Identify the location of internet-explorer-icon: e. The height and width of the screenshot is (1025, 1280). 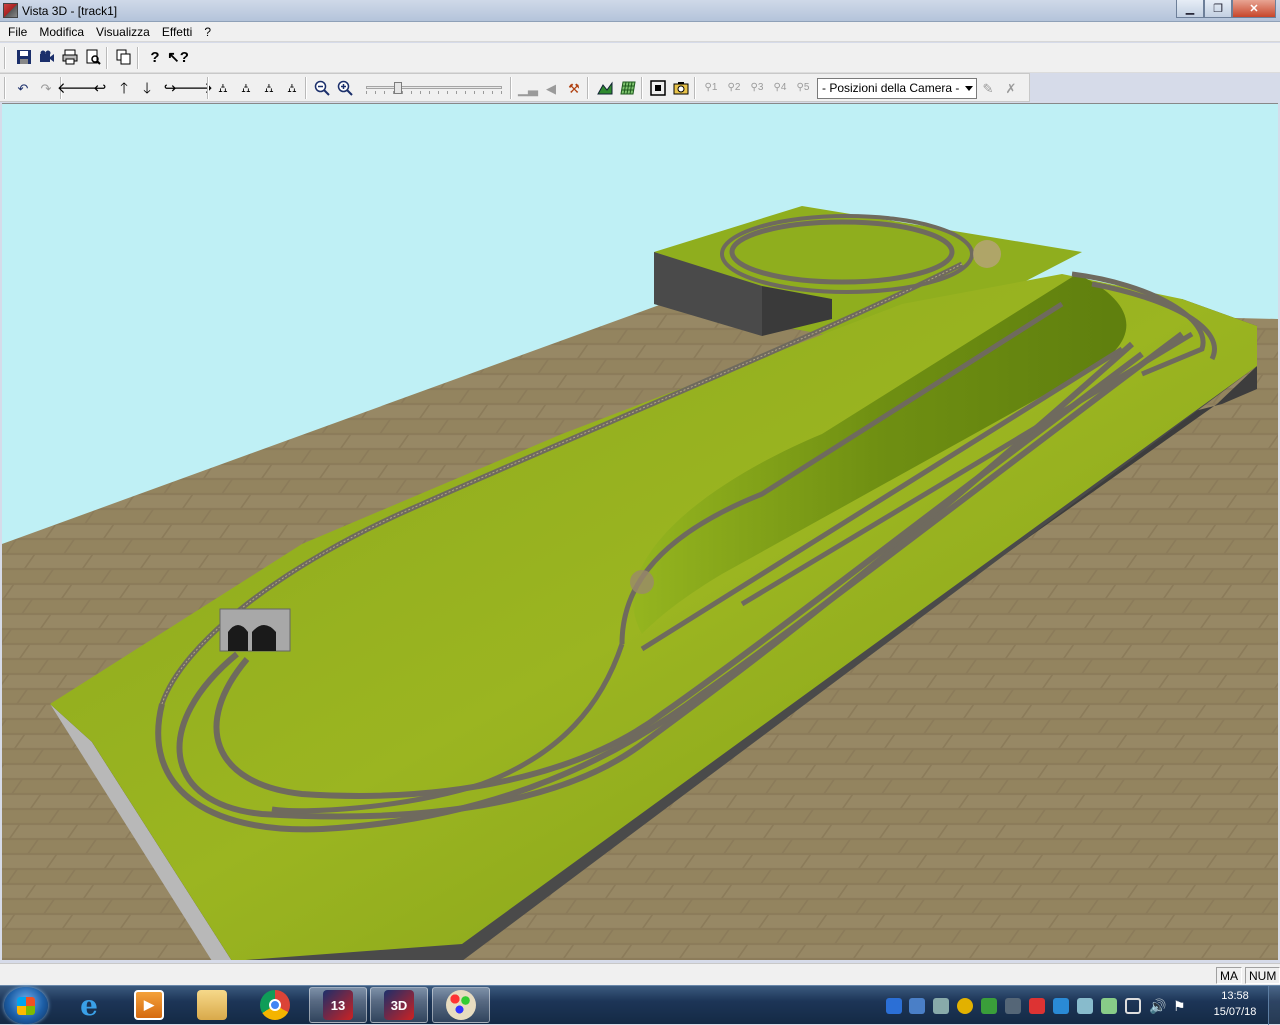
(89, 1005).